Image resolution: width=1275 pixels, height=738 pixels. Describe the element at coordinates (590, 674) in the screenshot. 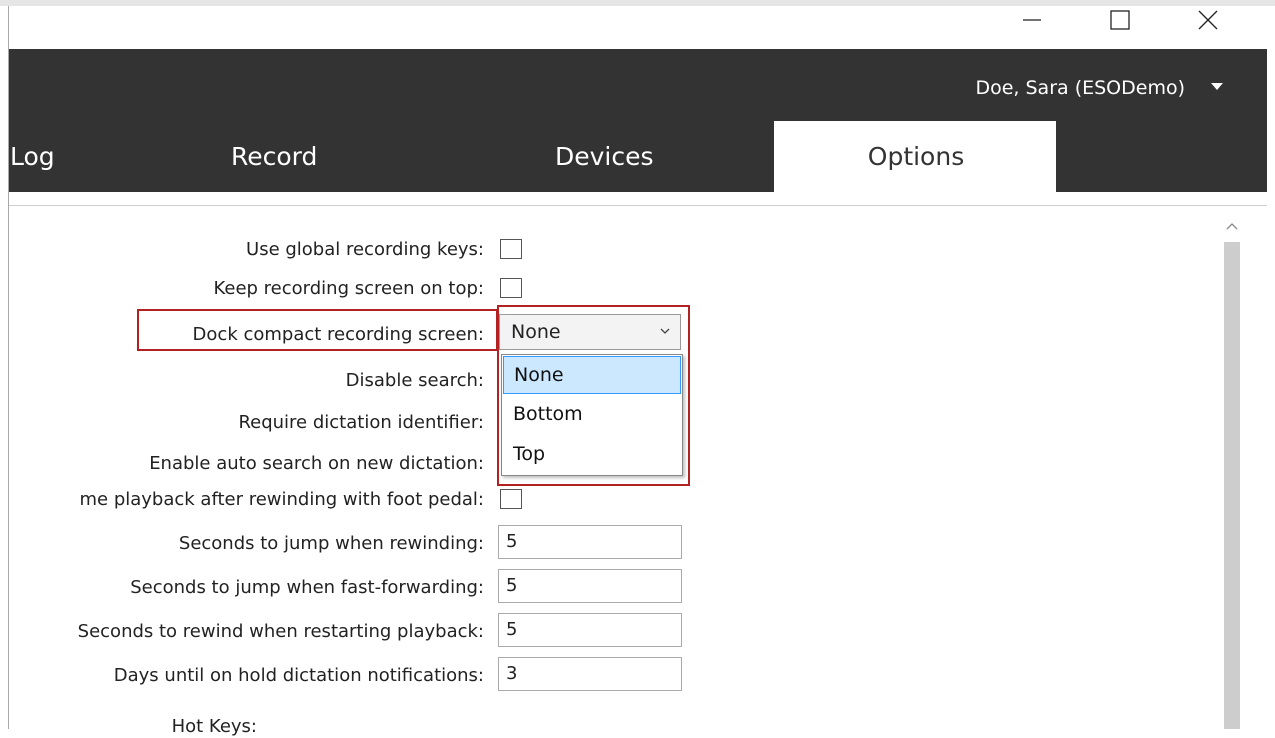

I see `days-on-hold-input: 3` at that location.